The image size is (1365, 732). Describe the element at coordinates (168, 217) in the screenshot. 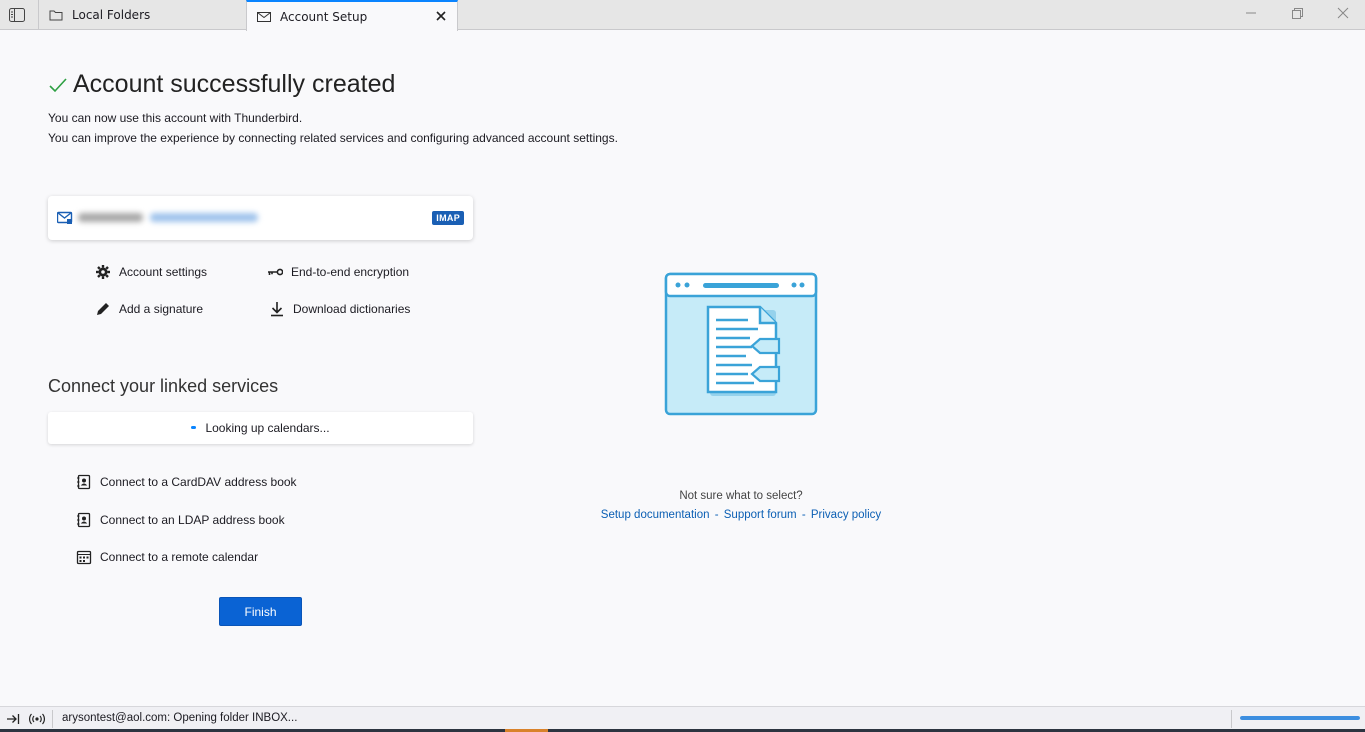

I see `account-email-redacted` at that location.